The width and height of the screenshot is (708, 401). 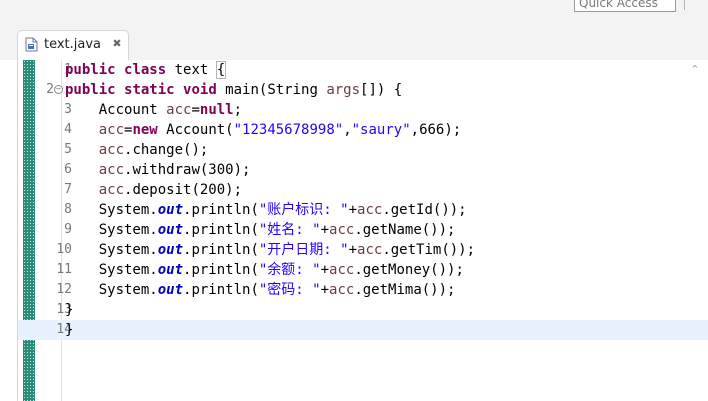 I want to click on tab-text-java: text.java ✖, so click(x=73, y=45).